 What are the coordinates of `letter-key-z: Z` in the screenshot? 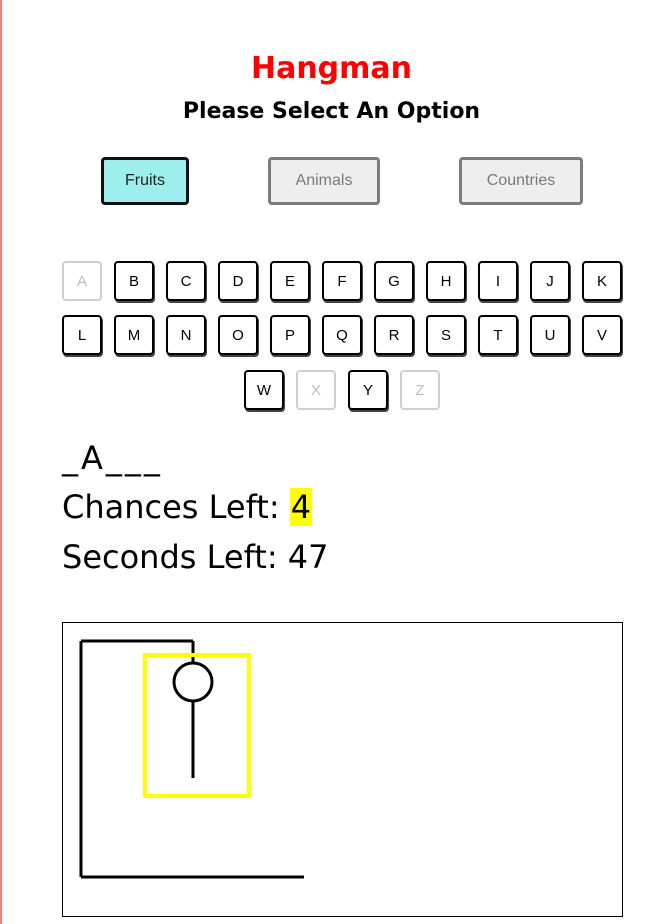 It's located at (420, 390).